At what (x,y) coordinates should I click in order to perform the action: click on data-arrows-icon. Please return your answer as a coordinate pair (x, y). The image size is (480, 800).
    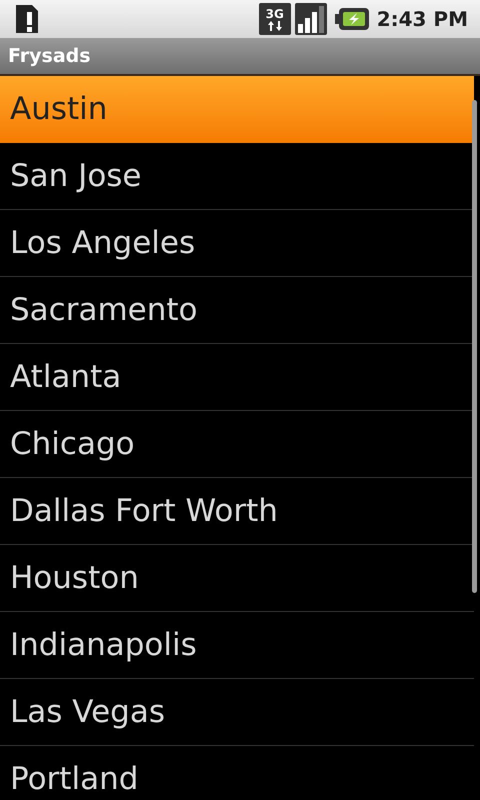
    Looking at the image, I should click on (275, 25).